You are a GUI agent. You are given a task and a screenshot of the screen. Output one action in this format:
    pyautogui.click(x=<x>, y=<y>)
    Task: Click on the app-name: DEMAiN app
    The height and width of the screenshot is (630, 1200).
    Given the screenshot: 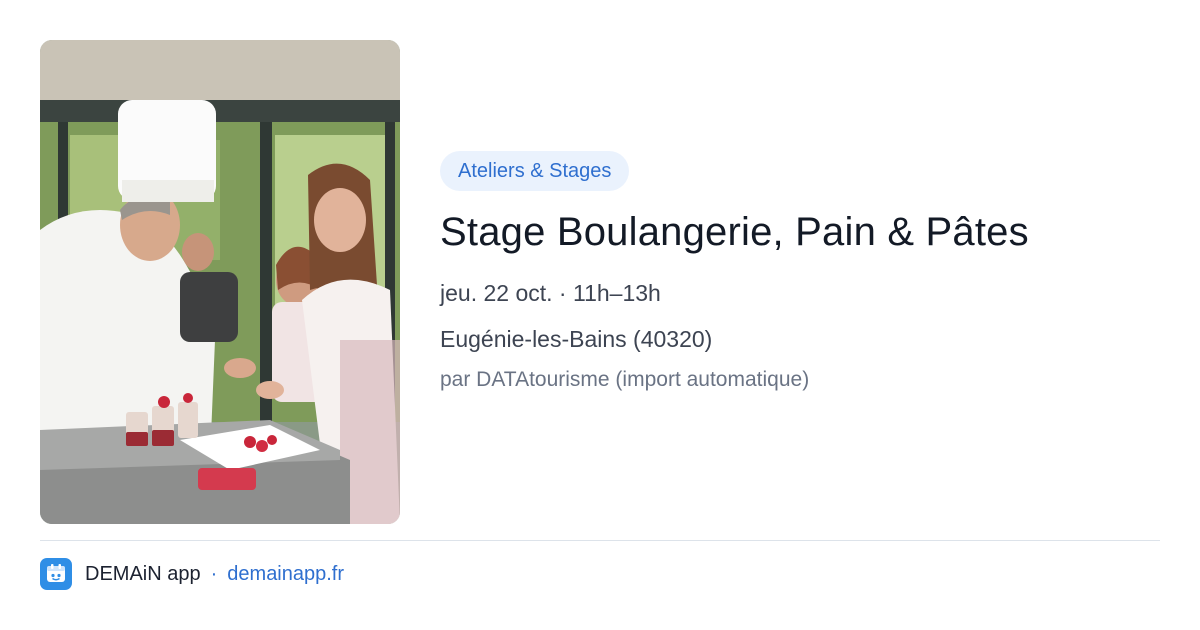 What is the action you would take?
    pyautogui.click(x=143, y=573)
    